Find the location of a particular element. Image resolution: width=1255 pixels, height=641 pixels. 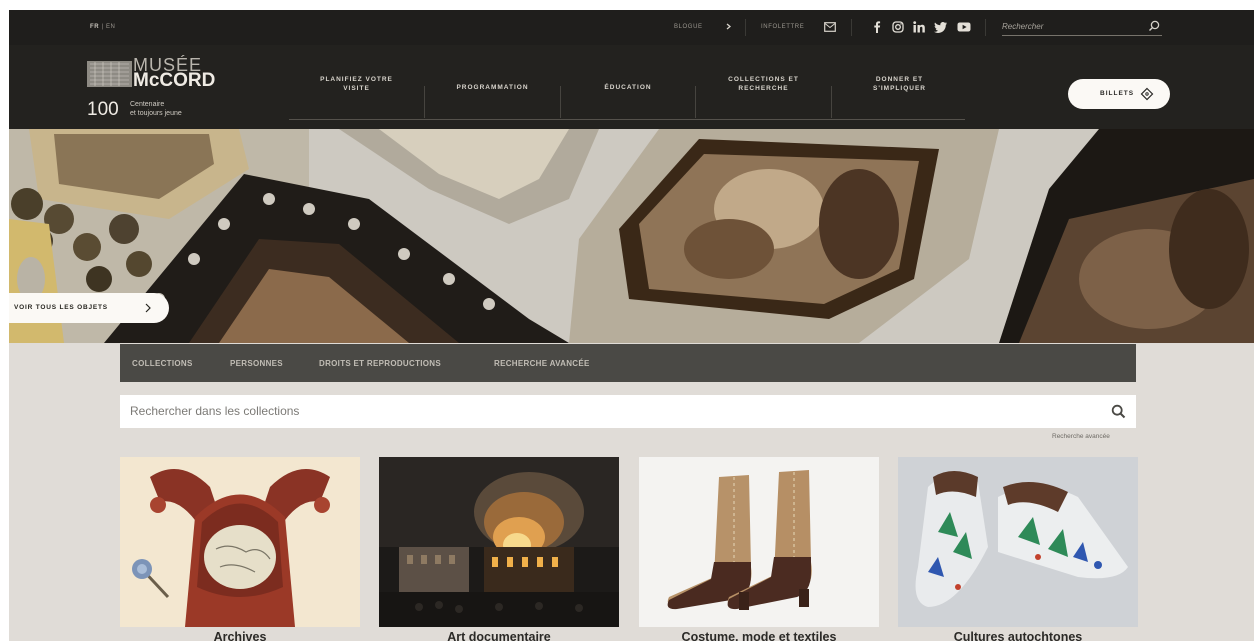

nav-label-line1: PLANIFIEZ VOTRE is located at coordinates (356, 79).